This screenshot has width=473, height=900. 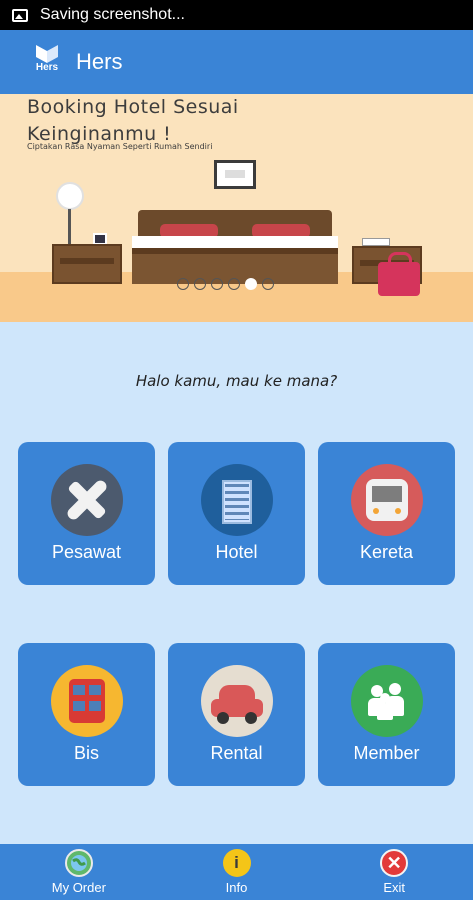 What do you see at coordinates (394, 887) in the screenshot?
I see `nav-label: Exit` at bounding box center [394, 887].